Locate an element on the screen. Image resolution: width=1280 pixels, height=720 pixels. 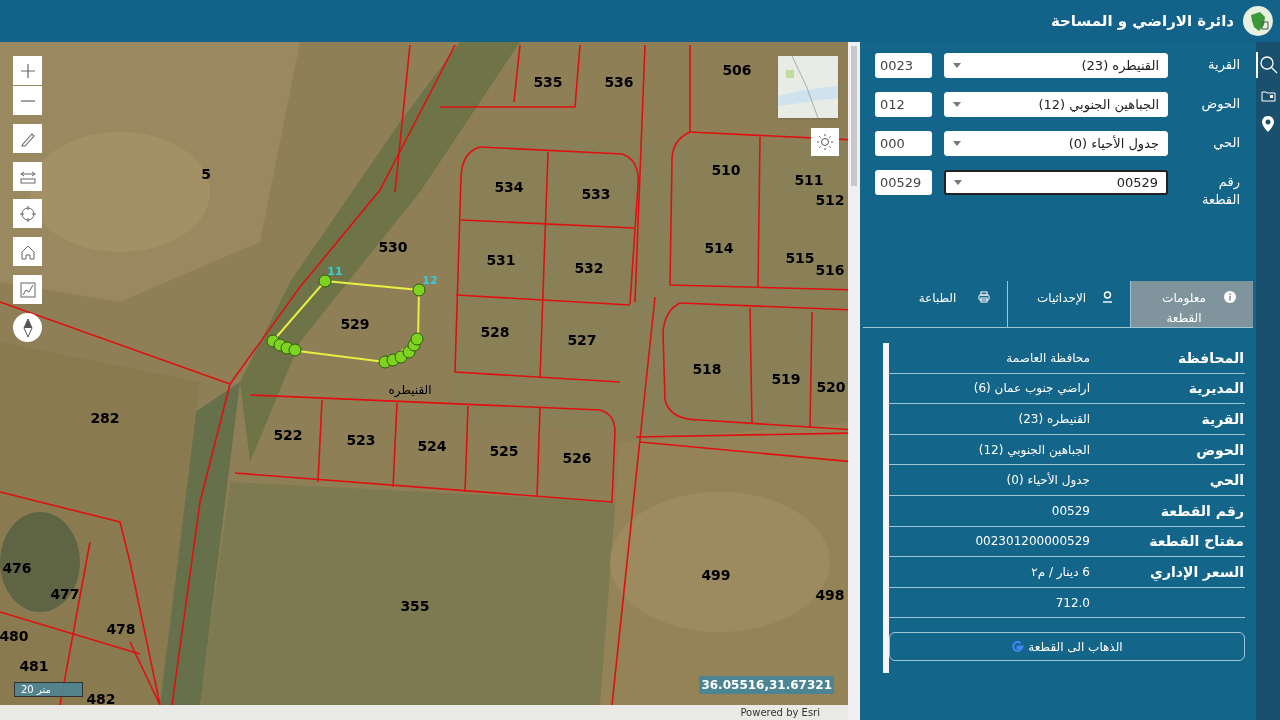
info-value: 712.0 is located at coordinates (1072, 603).